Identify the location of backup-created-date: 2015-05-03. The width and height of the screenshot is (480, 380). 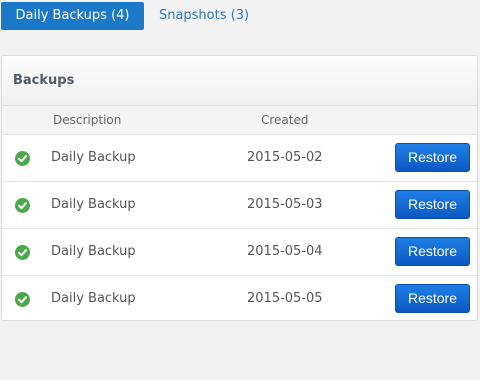
(285, 204).